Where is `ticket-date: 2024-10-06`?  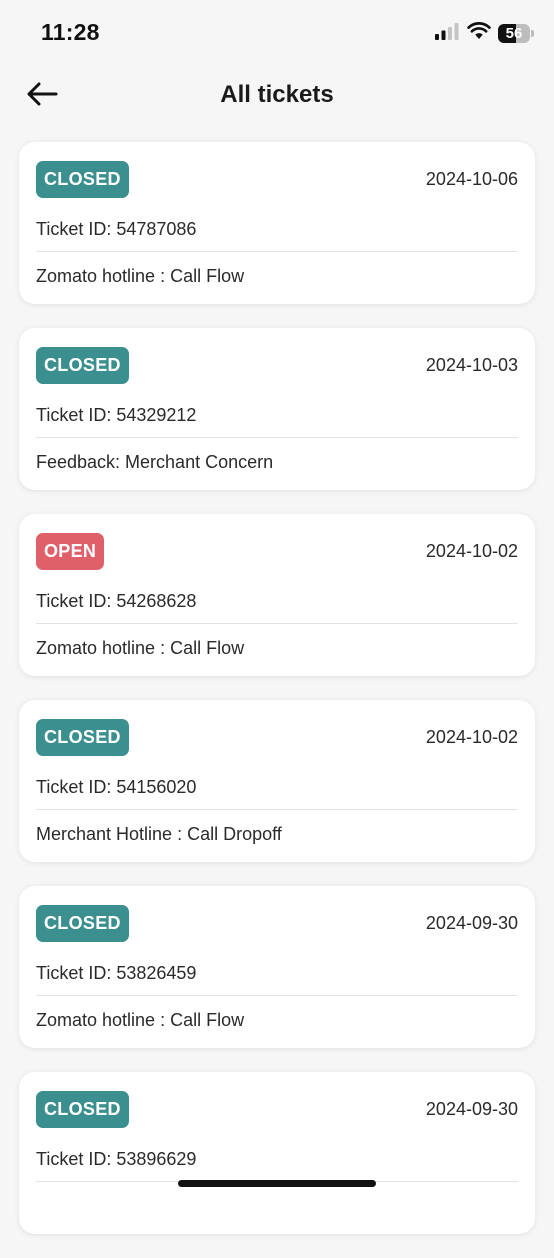 ticket-date: 2024-10-06 is located at coordinates (471, 178).